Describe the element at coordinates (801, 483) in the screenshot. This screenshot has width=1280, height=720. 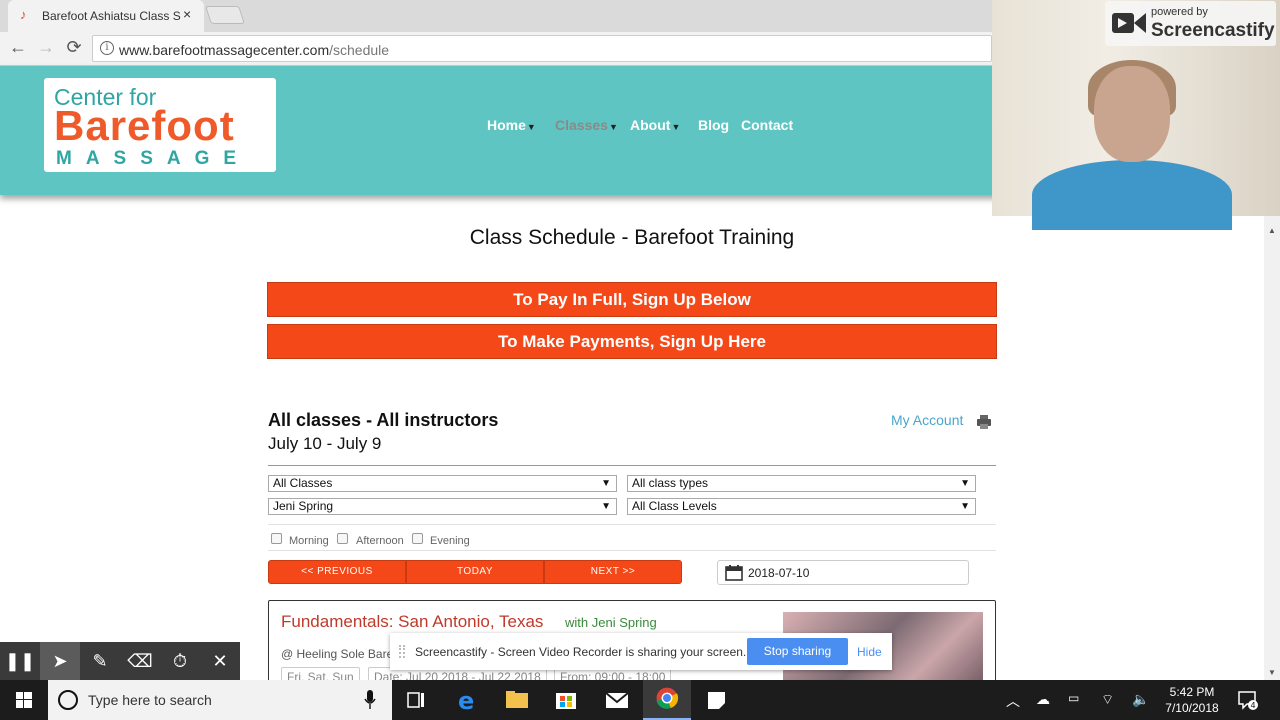
I see `class-type-select: All class types ▼` at that location.